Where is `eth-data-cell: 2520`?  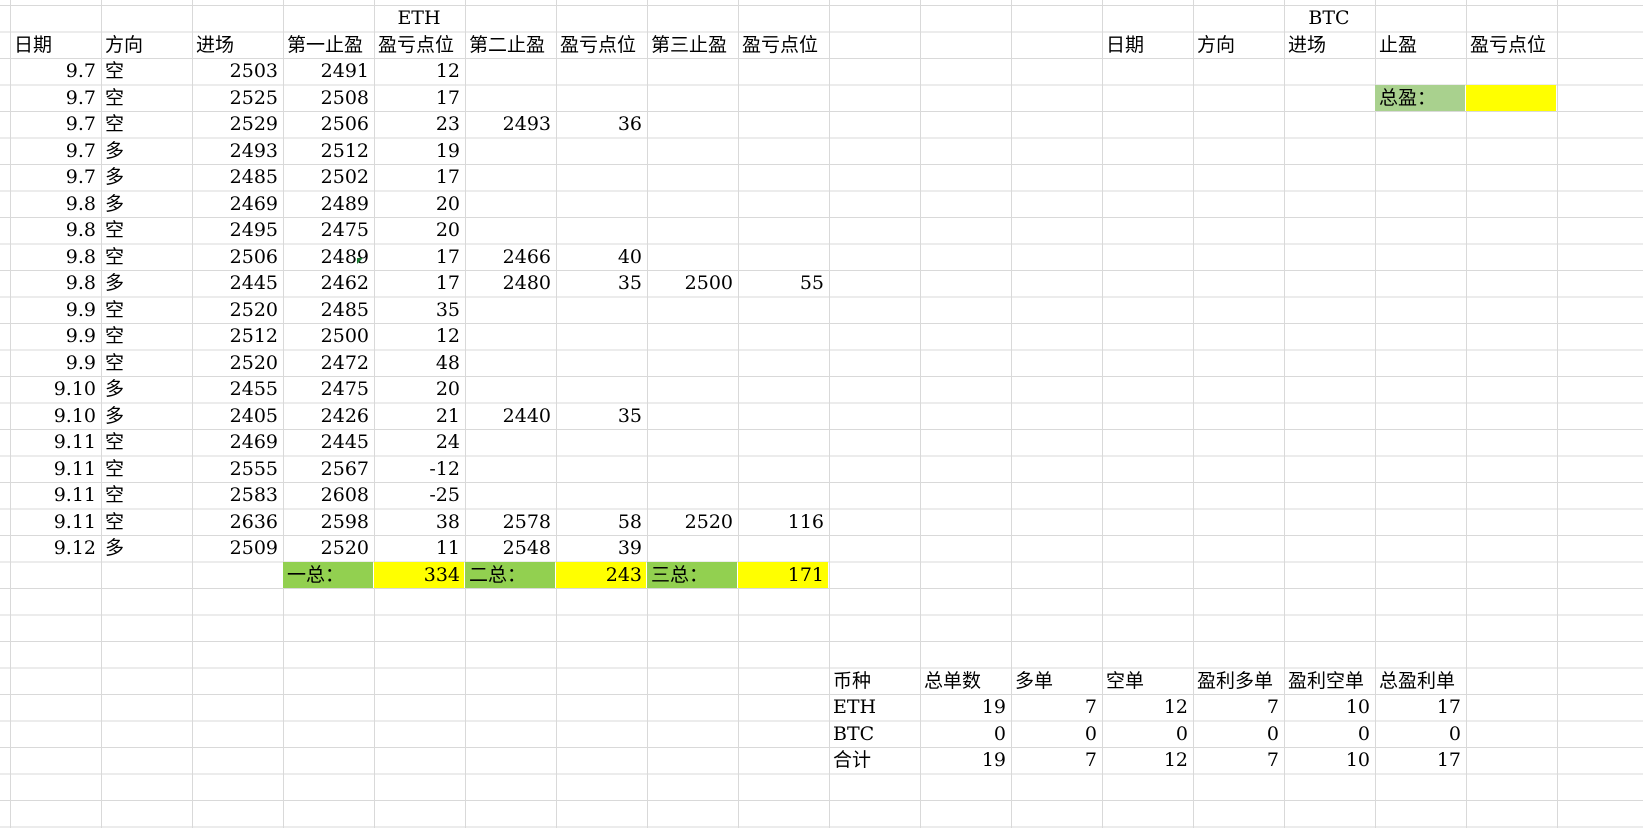
eth-data-cell: 2520 is located at coordinates (692, 522).